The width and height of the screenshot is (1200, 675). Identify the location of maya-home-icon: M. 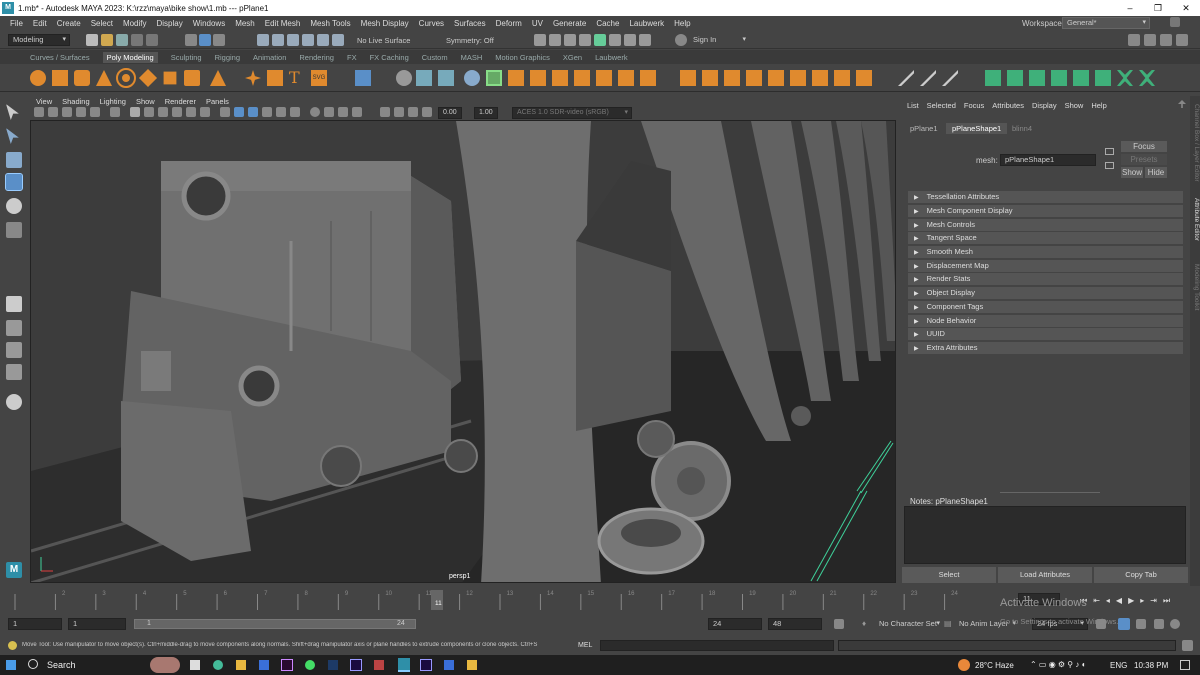
(14, 570).